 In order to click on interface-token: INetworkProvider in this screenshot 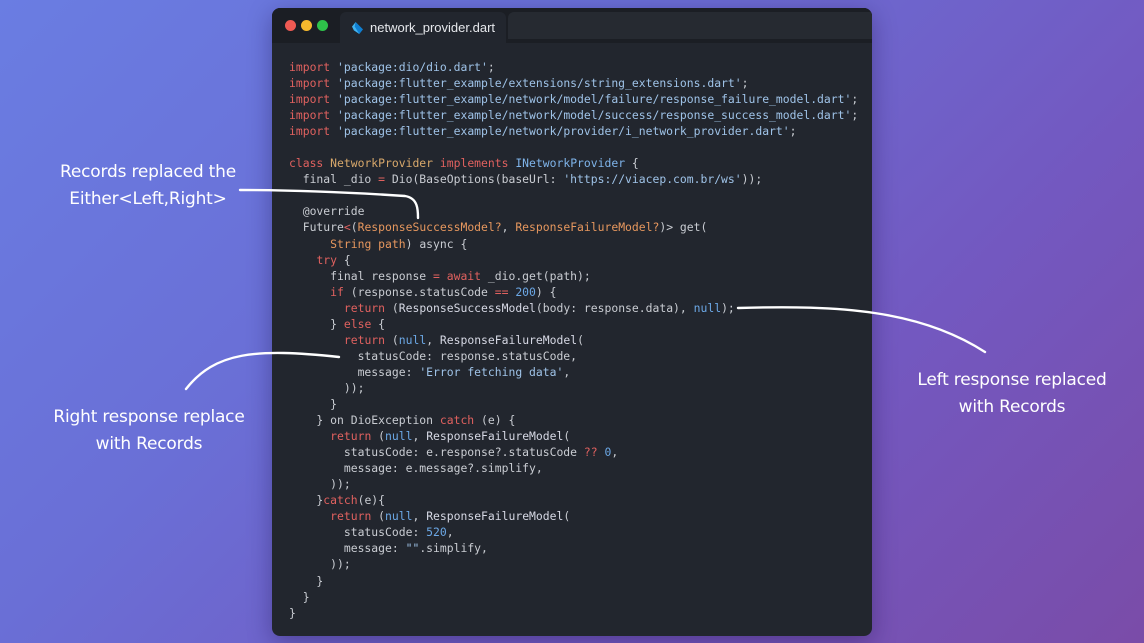, I will do `click(570, 163)`.